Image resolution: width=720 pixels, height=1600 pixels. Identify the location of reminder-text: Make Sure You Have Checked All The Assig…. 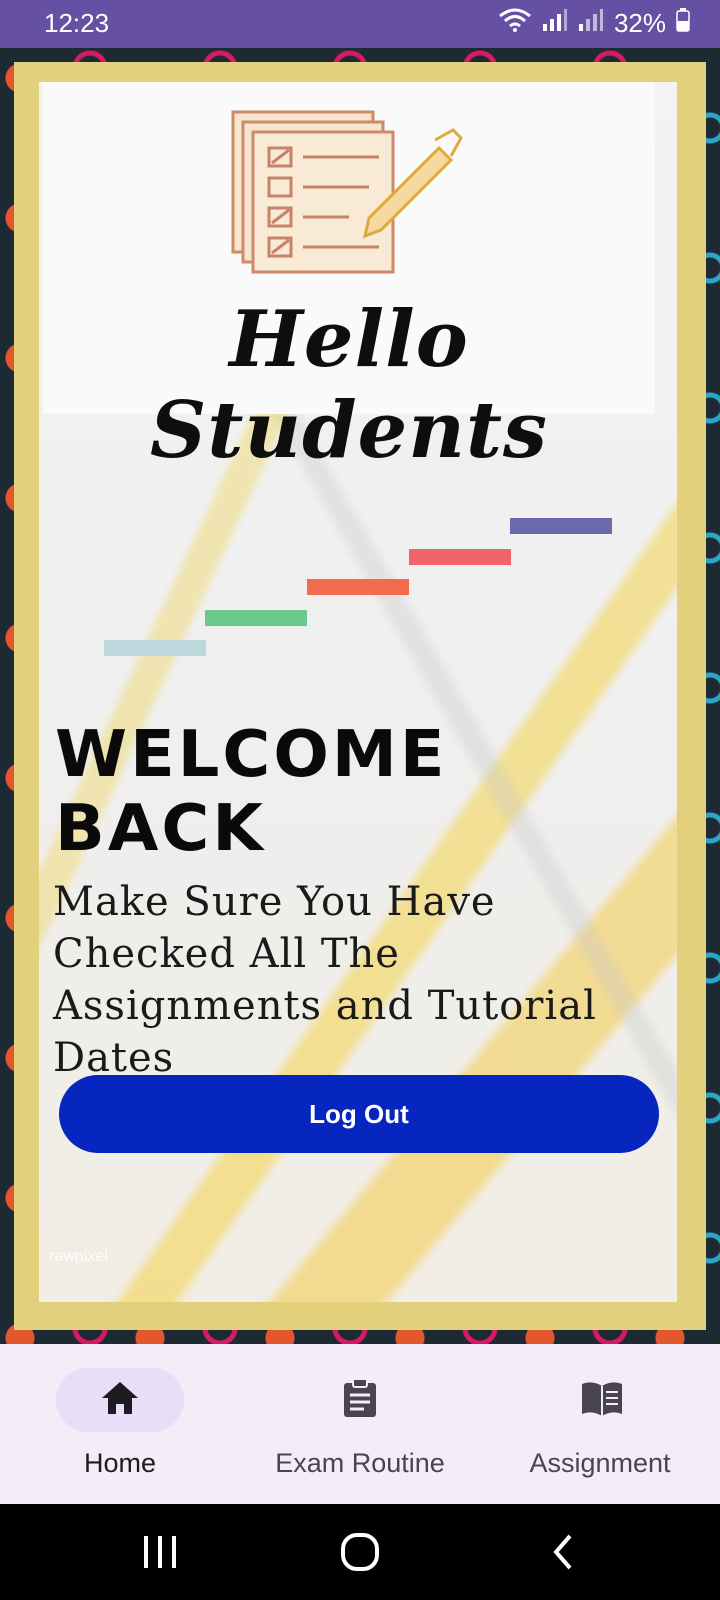
(325, 980).